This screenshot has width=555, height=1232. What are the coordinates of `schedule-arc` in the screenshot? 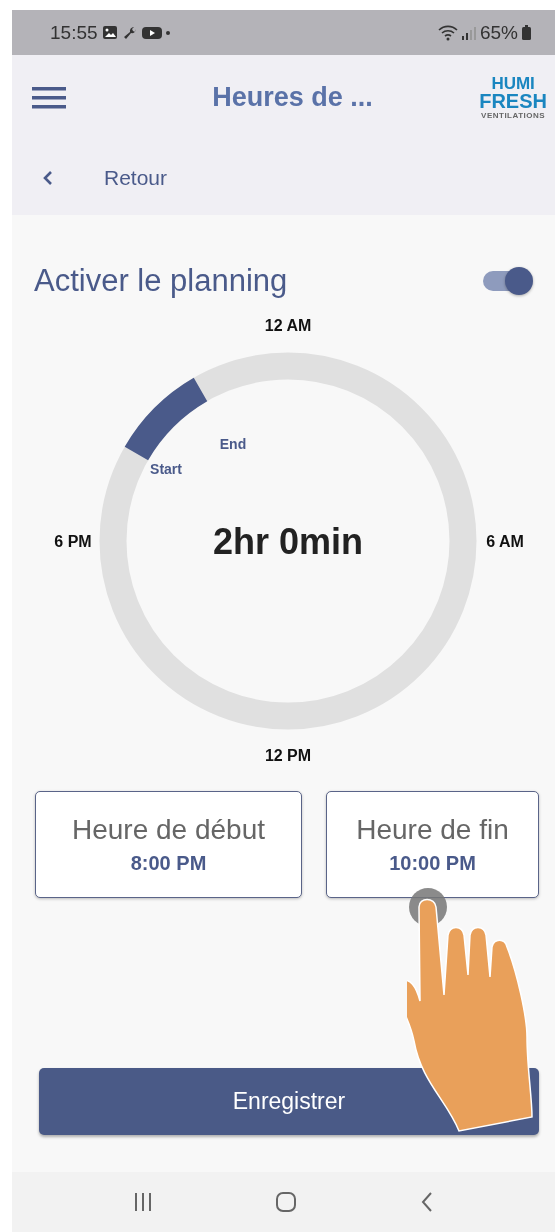 It's located at (166, 419).